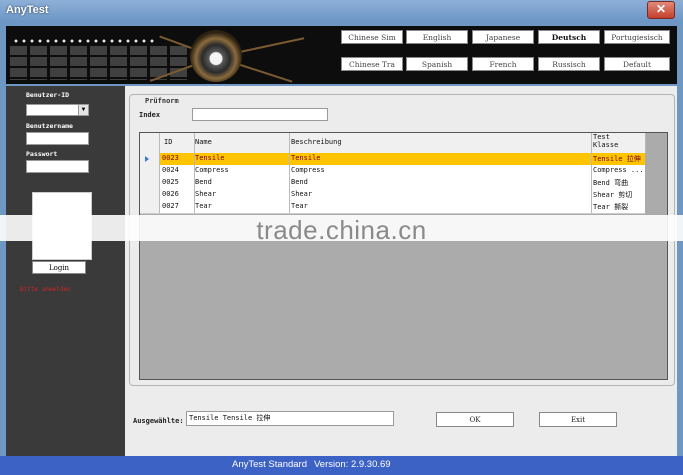 The width and height of the screenshot is (683, 475). What do you see at coordinates (661, 10) in the screenshot?
I see `close-button: ✕` at bounding box center [661, 10].